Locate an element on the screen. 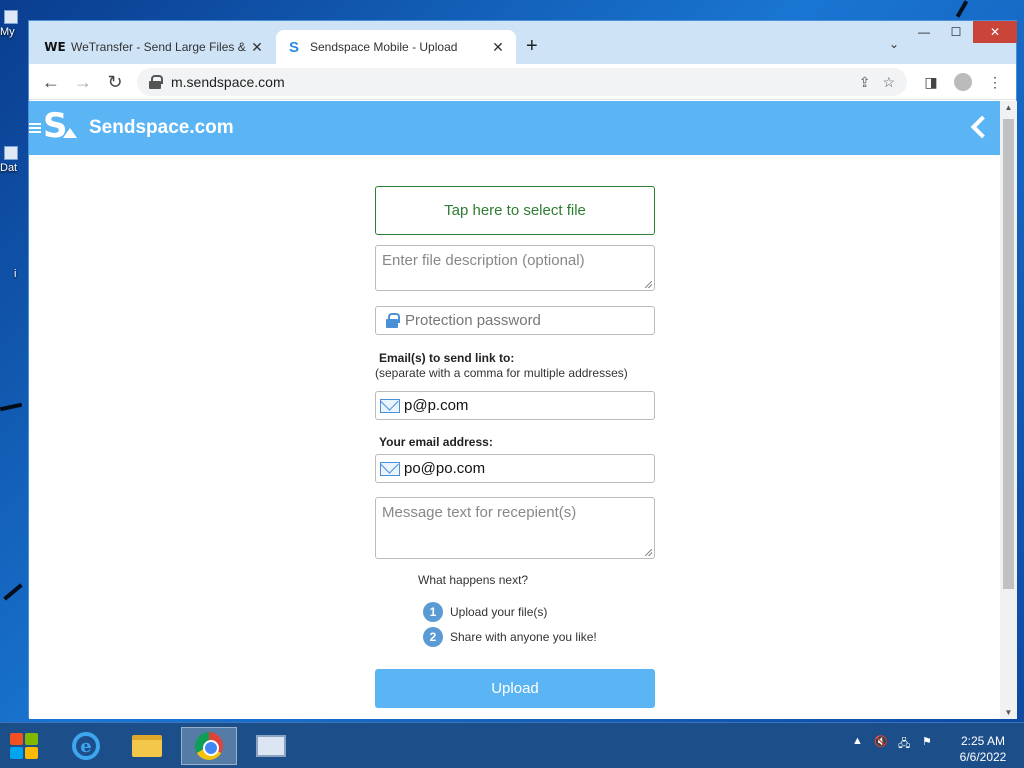  scrollbar-thumb is located at coordinates (1008, 354).